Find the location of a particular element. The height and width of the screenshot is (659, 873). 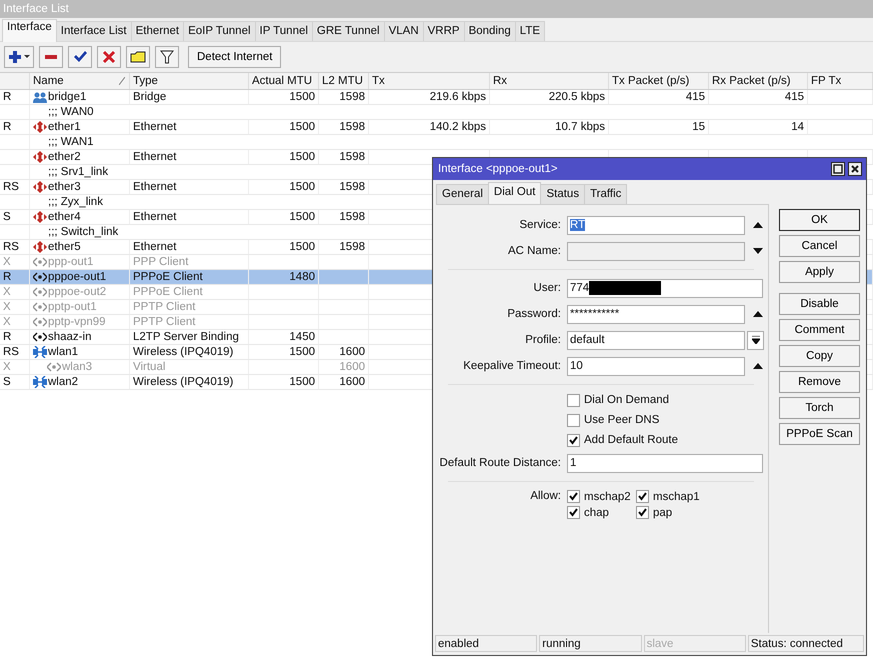

add-button is located at coordinates (19, 57).